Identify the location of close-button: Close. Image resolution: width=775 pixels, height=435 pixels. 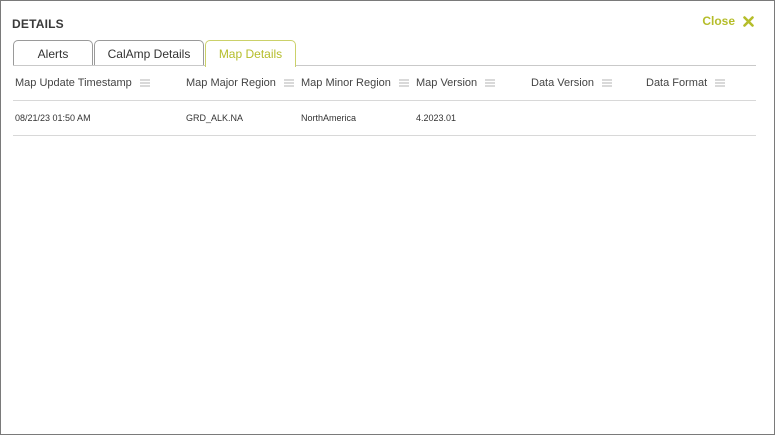
(728, 21).